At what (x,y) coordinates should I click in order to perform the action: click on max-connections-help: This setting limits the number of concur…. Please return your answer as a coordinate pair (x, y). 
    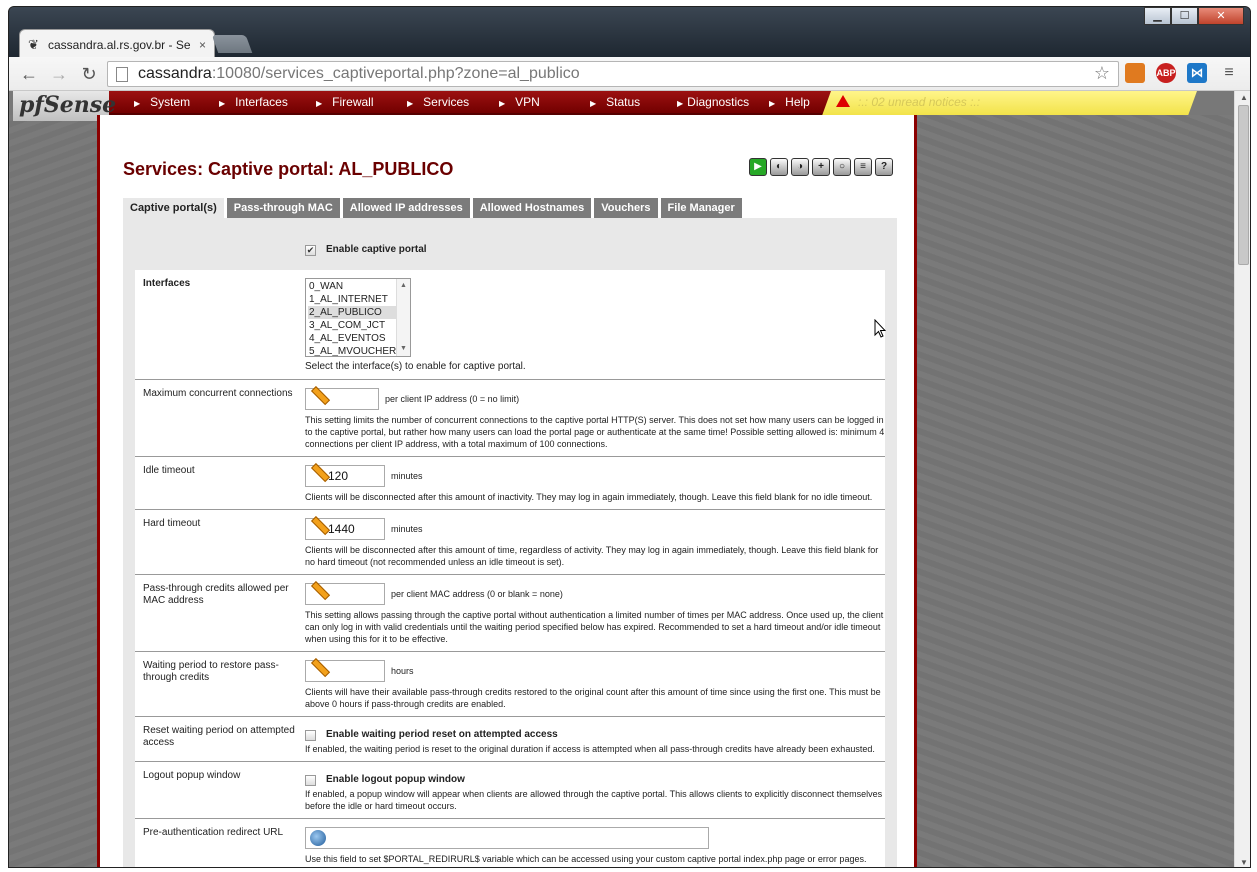
    Looking at the image, I should click on (595, 432).